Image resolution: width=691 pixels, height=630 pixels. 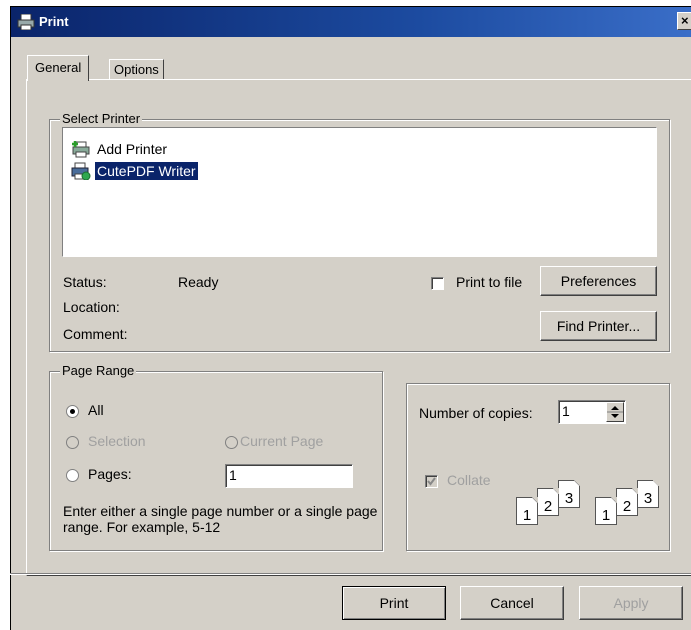 What do you see at coordinates (81, 149) in the screenshot?
I see `add-printer-icon` at bounding box center [81, 149].